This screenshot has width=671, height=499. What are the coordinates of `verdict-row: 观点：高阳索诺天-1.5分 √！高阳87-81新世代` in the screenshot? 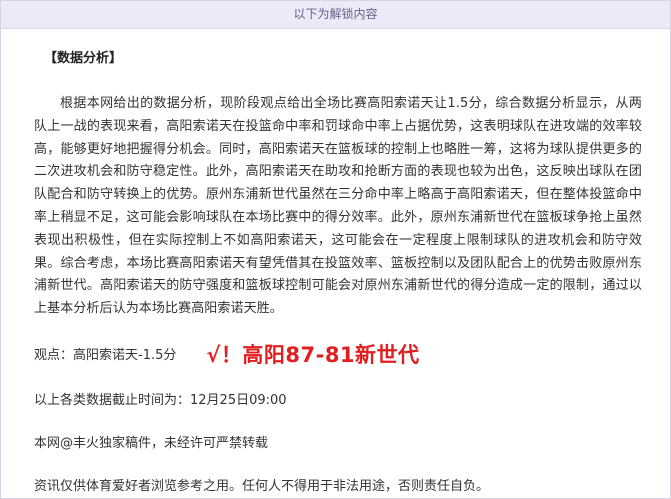 It's located at (338, 354).